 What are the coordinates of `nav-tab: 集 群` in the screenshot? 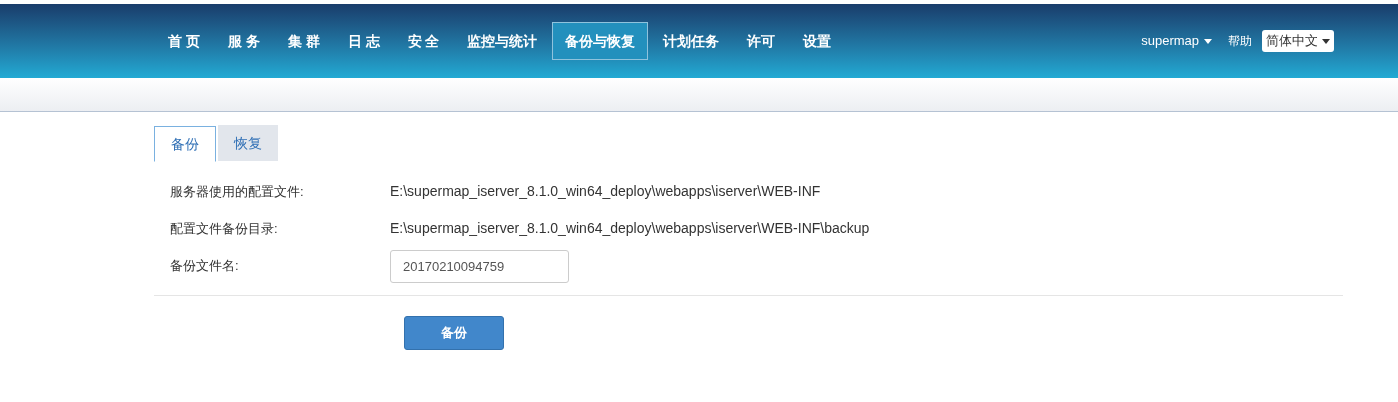 It's located at (303, 41).